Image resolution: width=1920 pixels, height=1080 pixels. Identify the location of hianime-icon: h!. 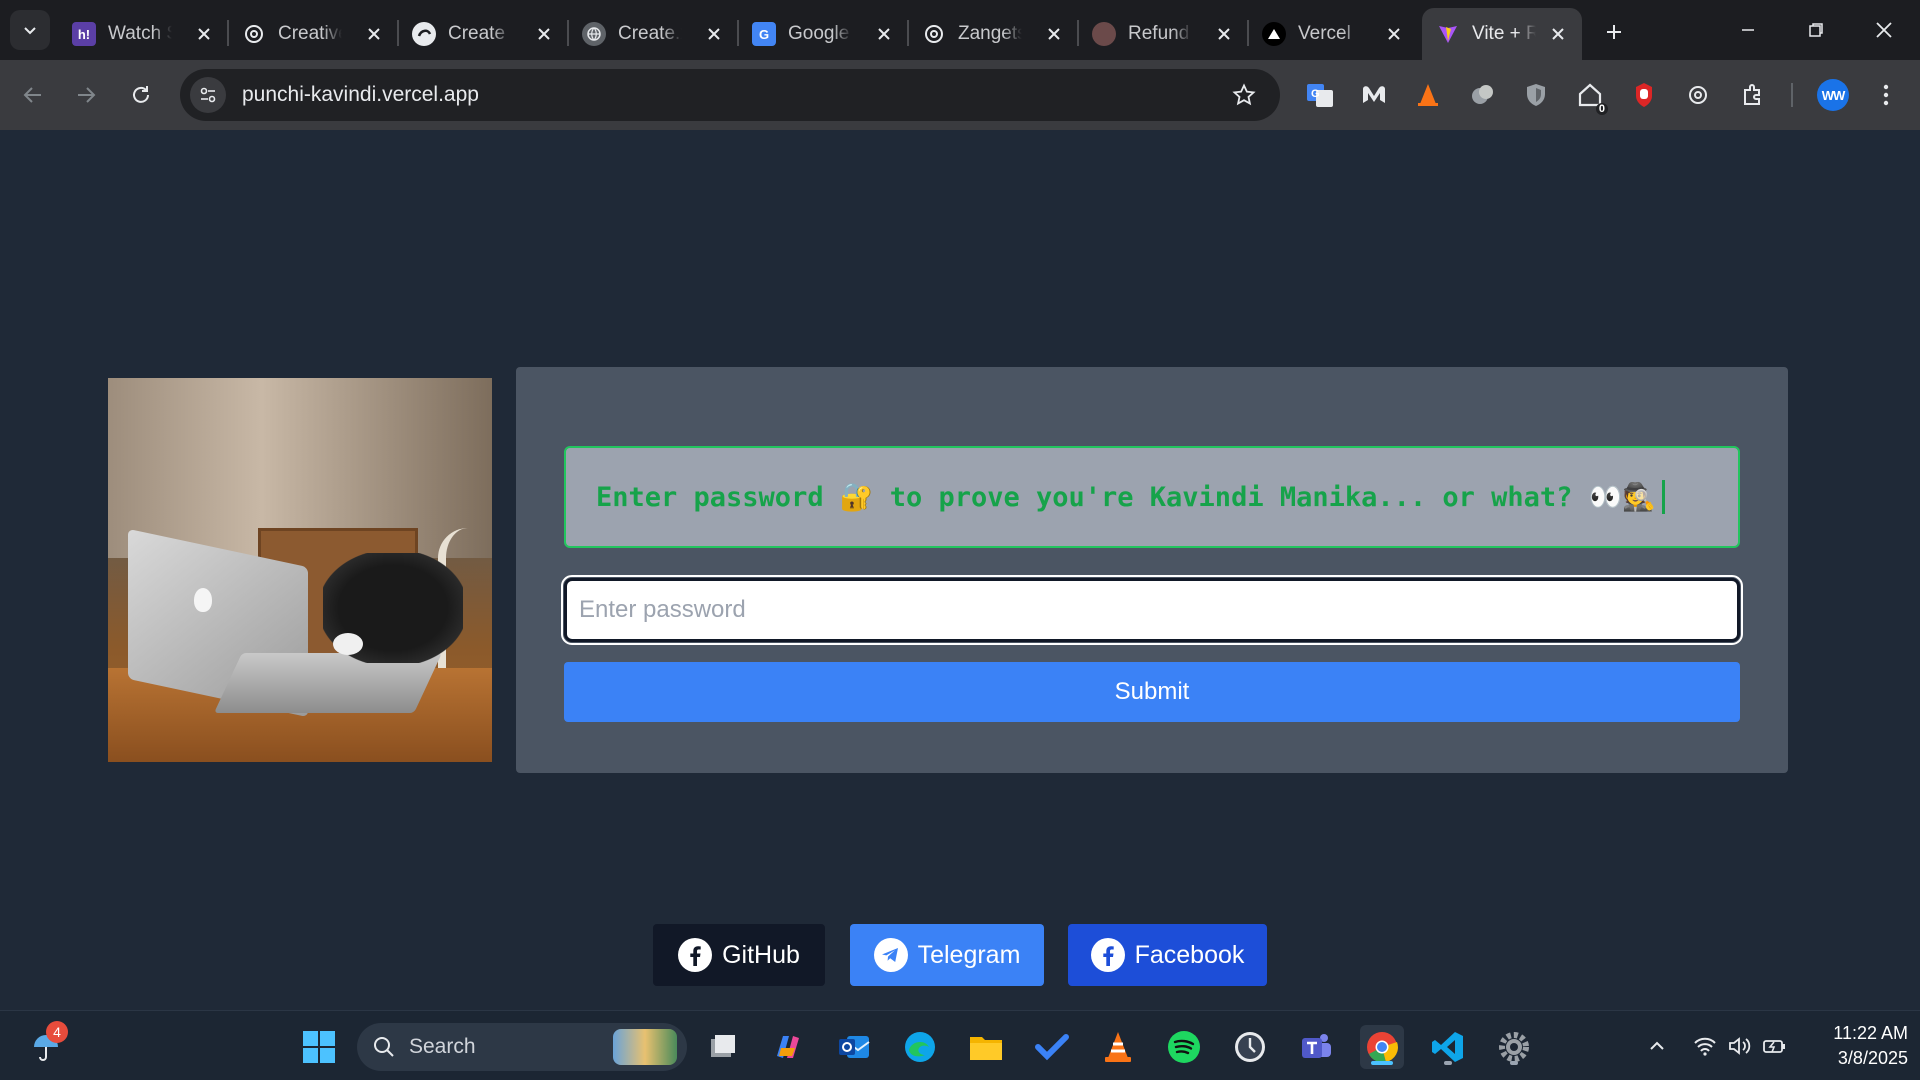
(84, 34).